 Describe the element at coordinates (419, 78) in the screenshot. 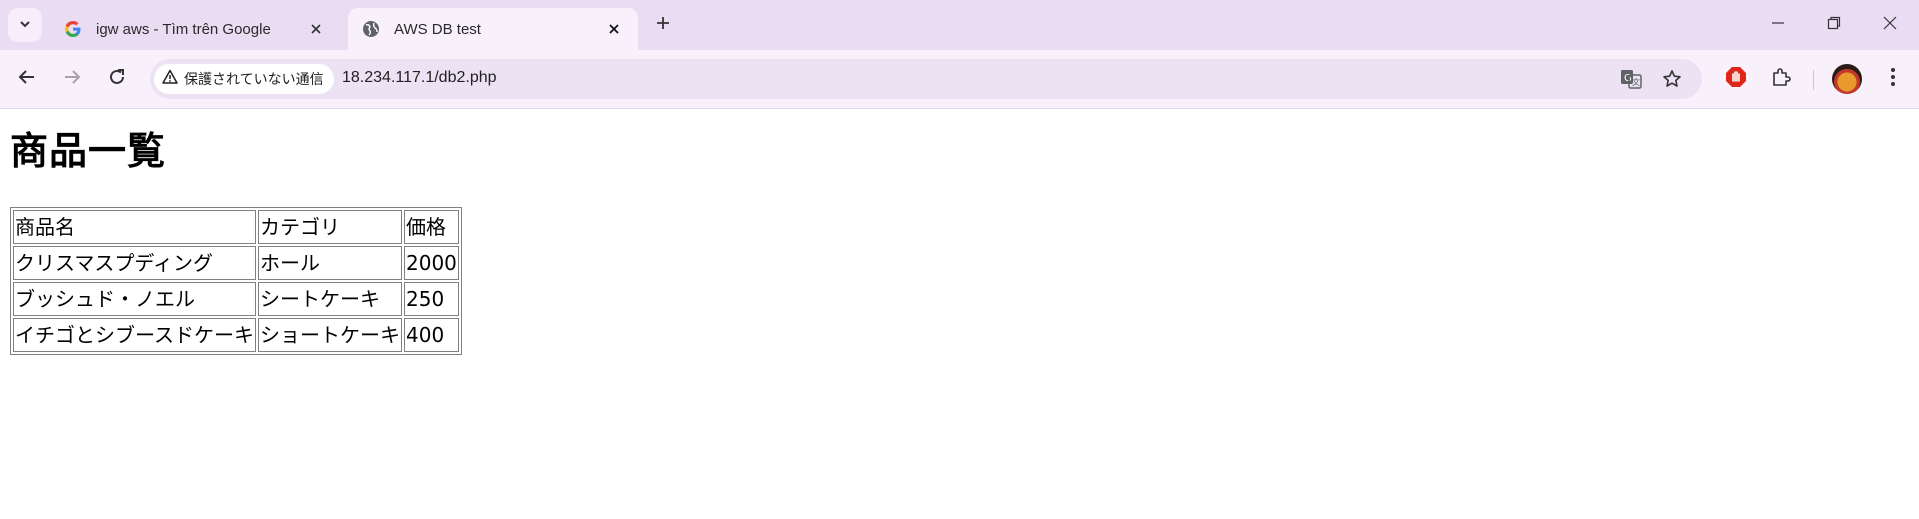

I see `url-text: 18.234.117.1/db2.php` at that location.